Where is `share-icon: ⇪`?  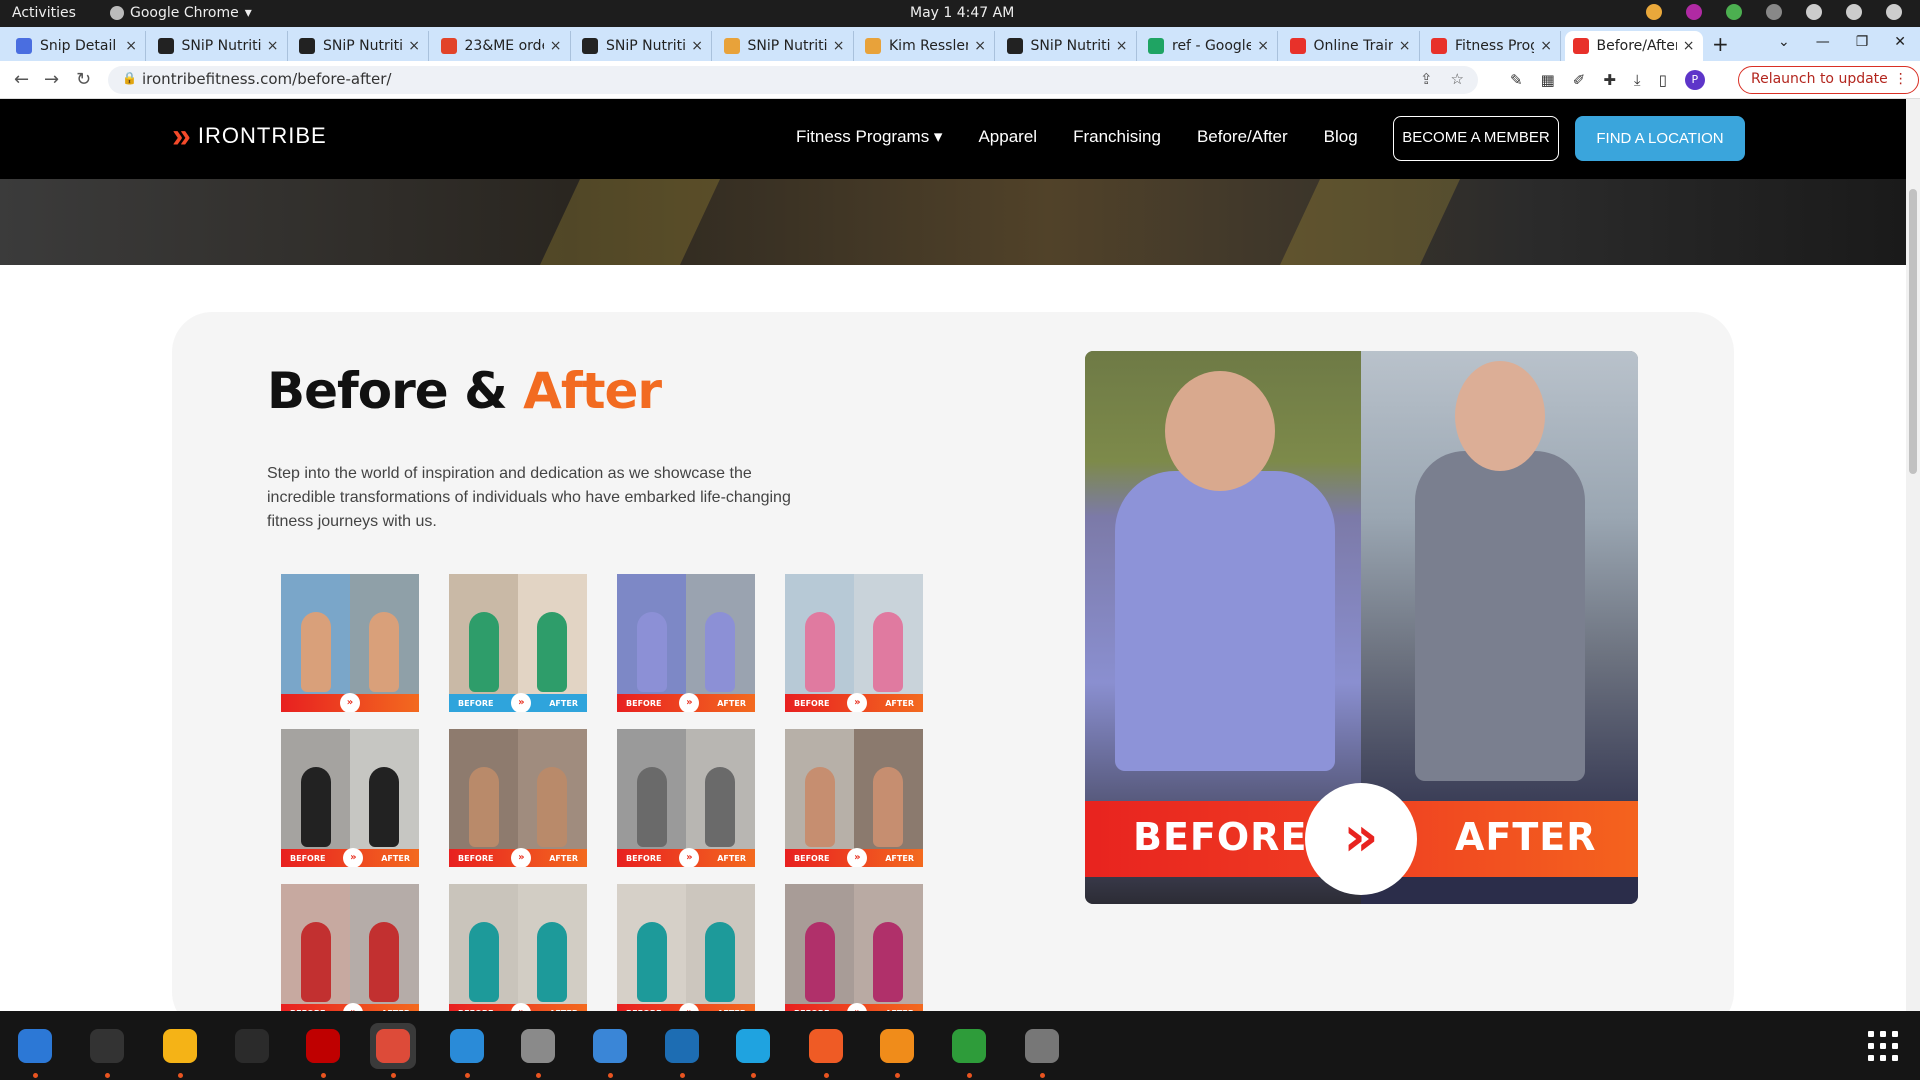 share-icon: ⇪ is located at coordinates (1426, 79).